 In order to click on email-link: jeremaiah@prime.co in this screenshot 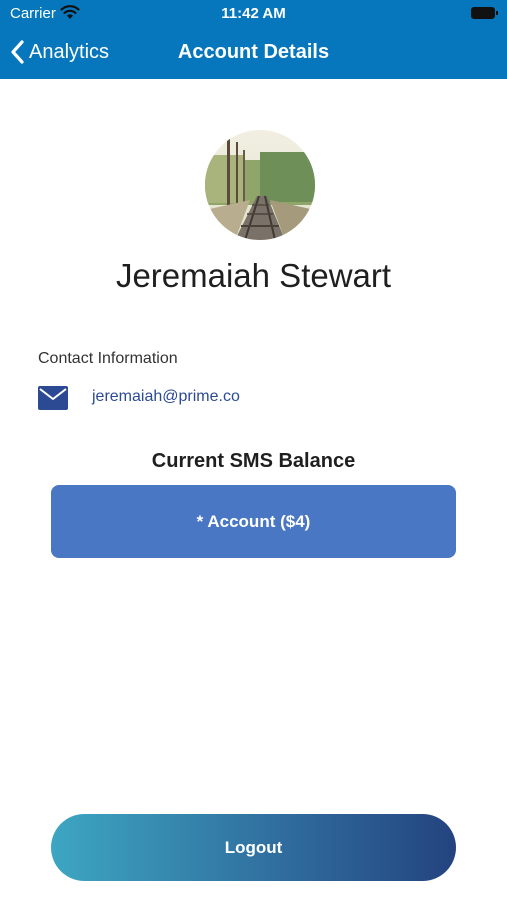, I will do `click(166, 397)`.